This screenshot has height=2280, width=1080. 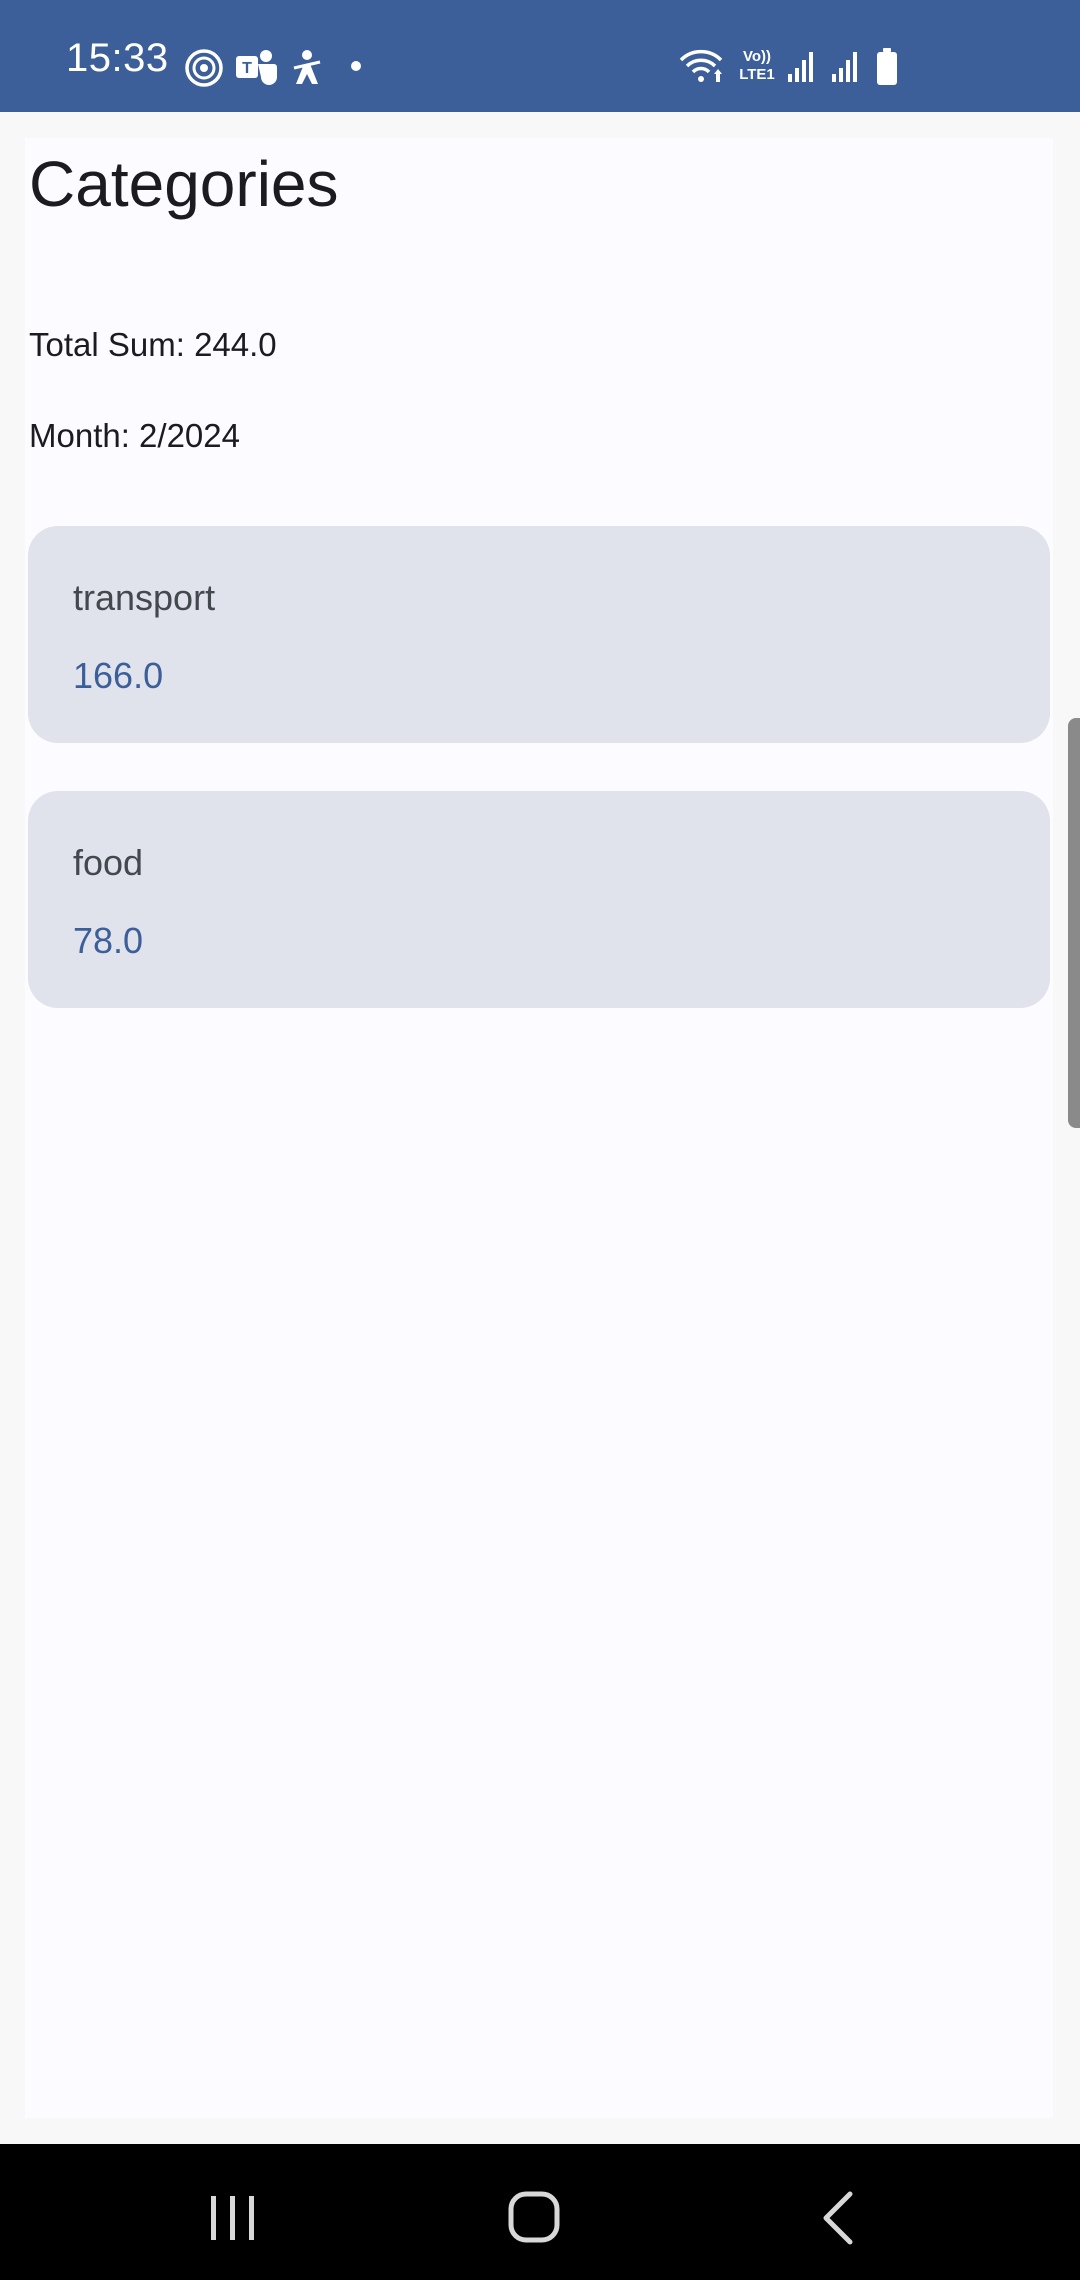 I want to click on month-label: Month: 2/2024, so click(x=134, y=435).